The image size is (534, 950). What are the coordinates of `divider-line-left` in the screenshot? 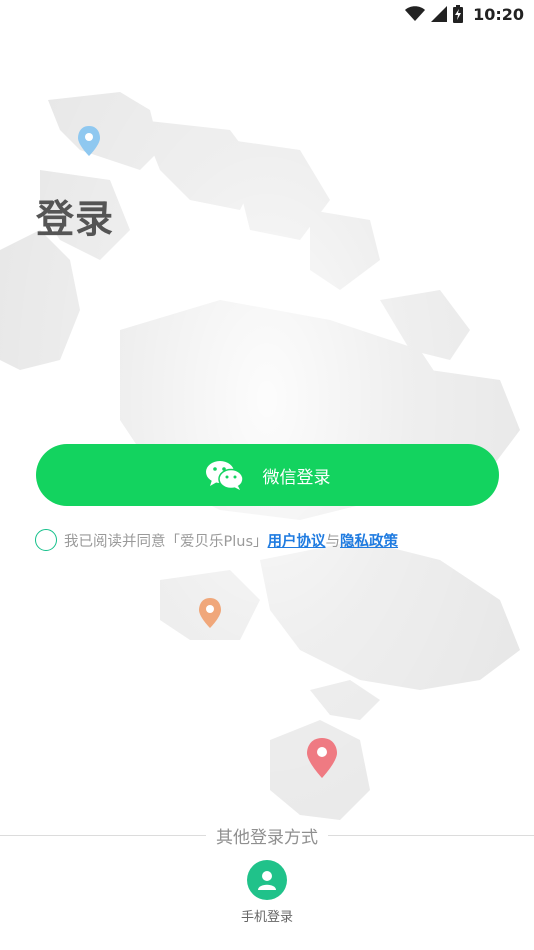 It's located at (103, 835).